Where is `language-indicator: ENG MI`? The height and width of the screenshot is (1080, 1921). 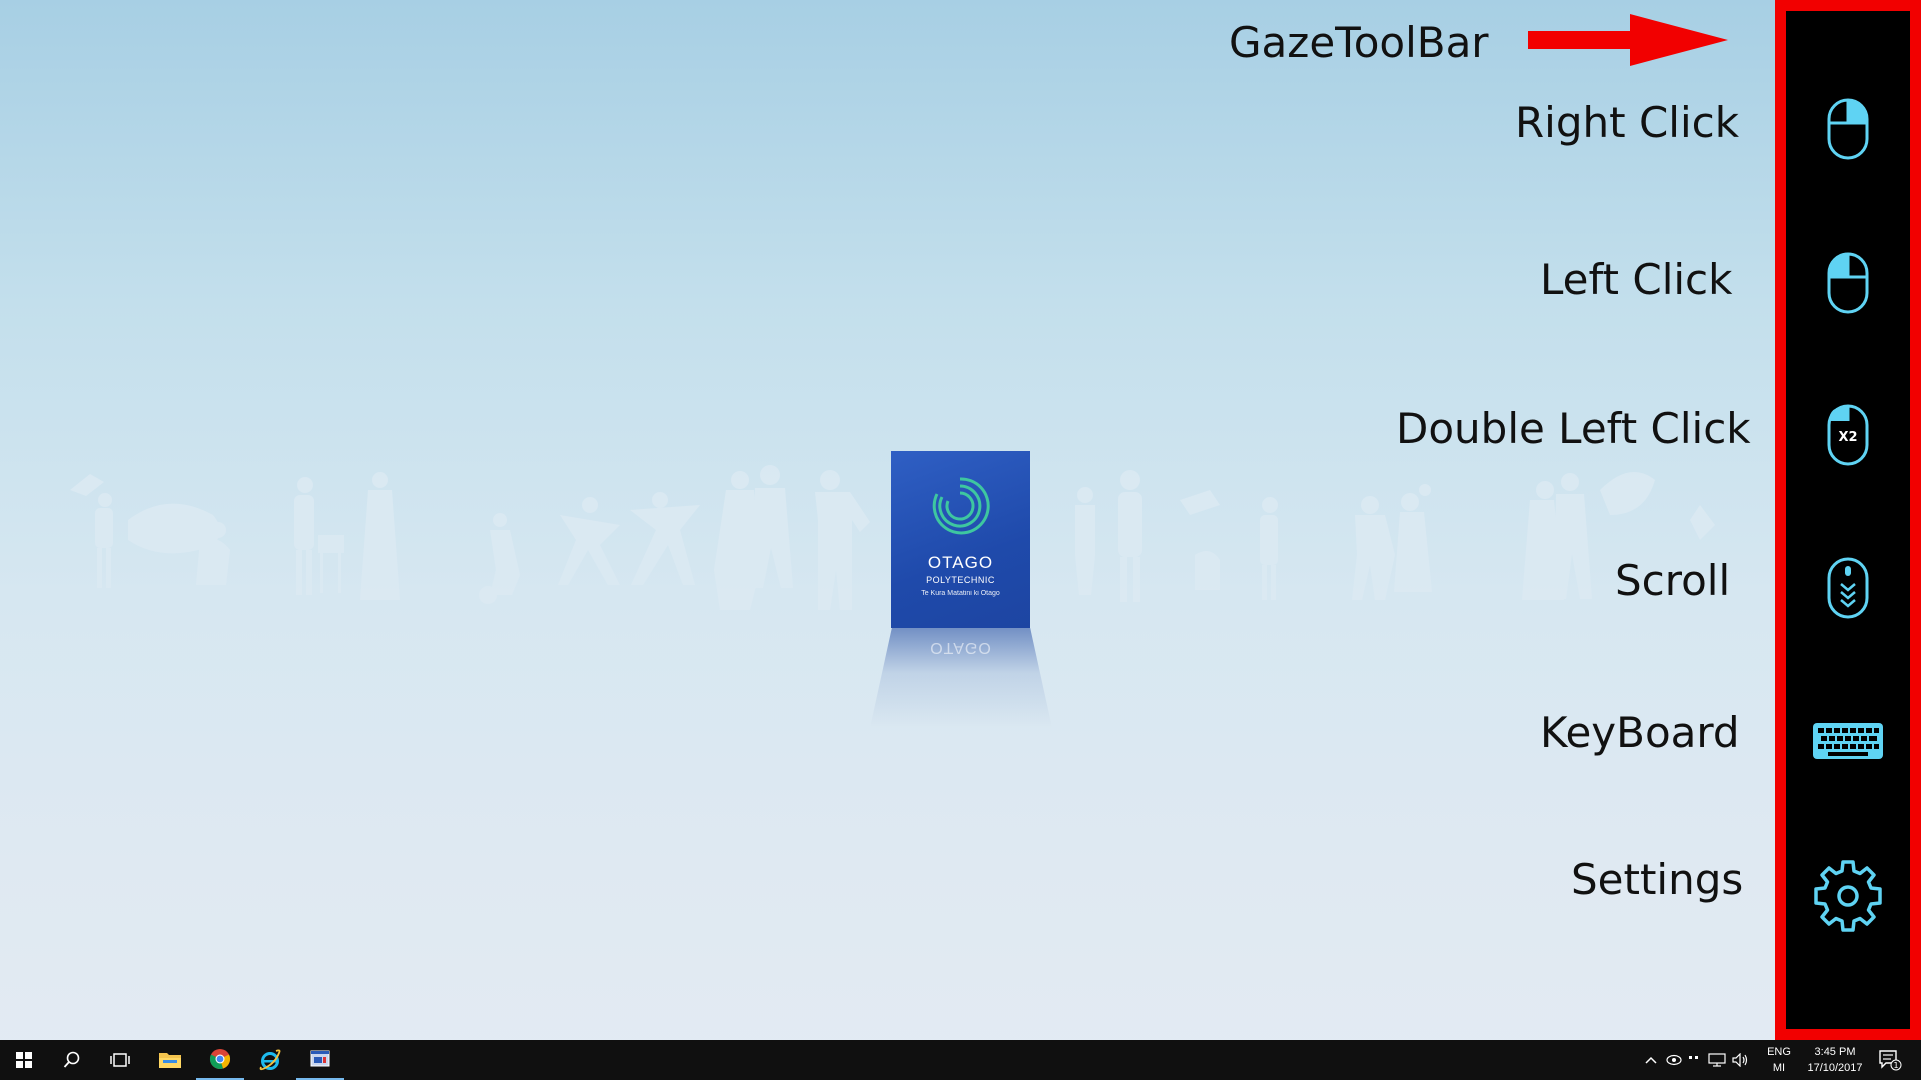 language-indicator: ENG MI is located at coordinates (1779, 1060).